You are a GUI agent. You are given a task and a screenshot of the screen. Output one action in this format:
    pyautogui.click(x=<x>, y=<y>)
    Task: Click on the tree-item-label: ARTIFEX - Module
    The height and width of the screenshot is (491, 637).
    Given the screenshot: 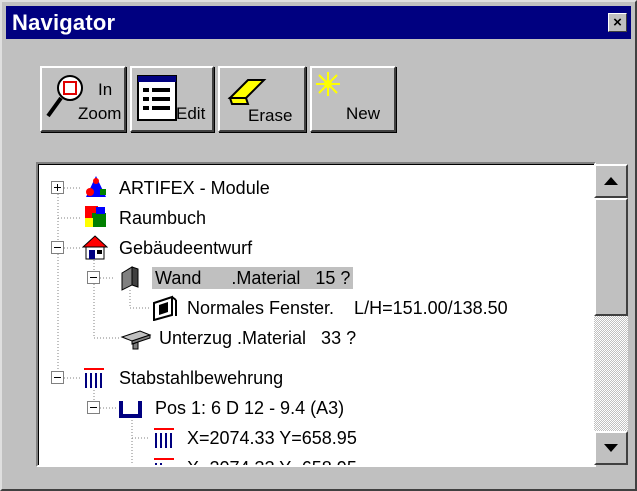 What is the action you would take?
    pyautogui.click(x=194, y=188)
    